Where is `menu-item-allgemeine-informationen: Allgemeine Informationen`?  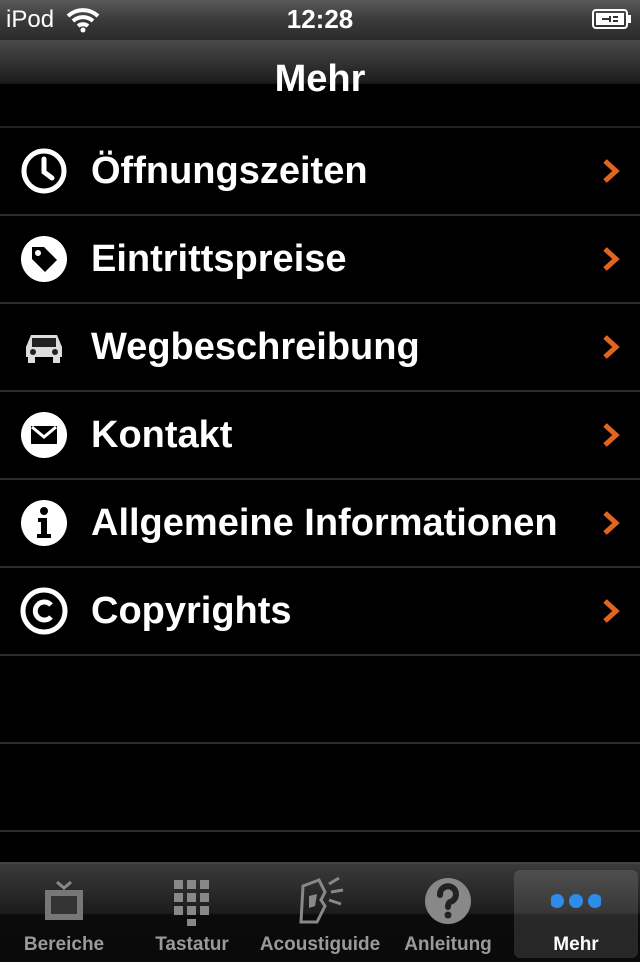
menu-item-allgemeine-informationen: Allgemeine Informationen is located at coordinates (320, 524).